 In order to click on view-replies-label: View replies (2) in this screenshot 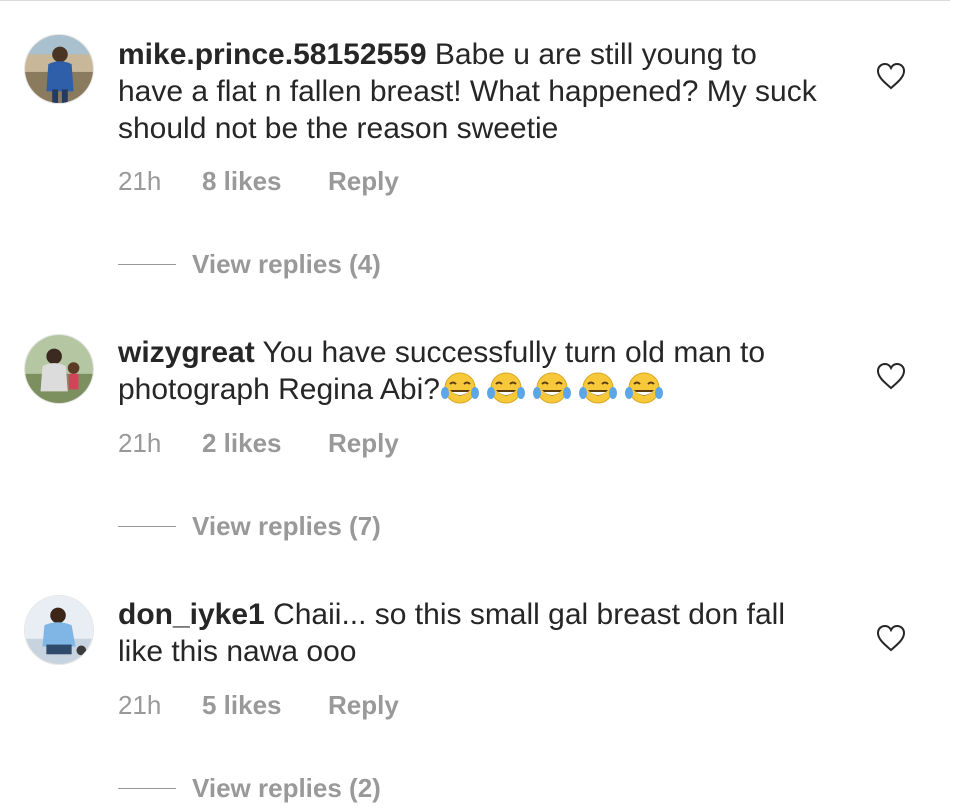, I will do `click(286, 788)`.